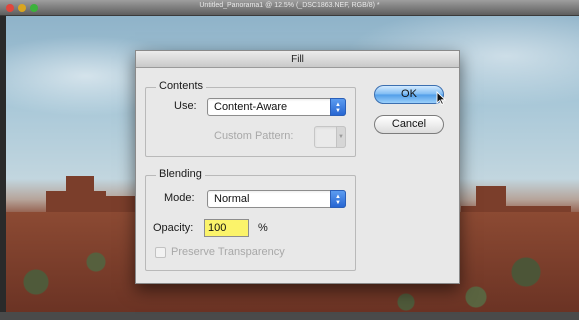 Image resolution: width=579 pixels, height=320 pixels. Describe the element at coordinates (341, 137) in the screenshot. I see `chevron-down-icon: ▼` at that location.